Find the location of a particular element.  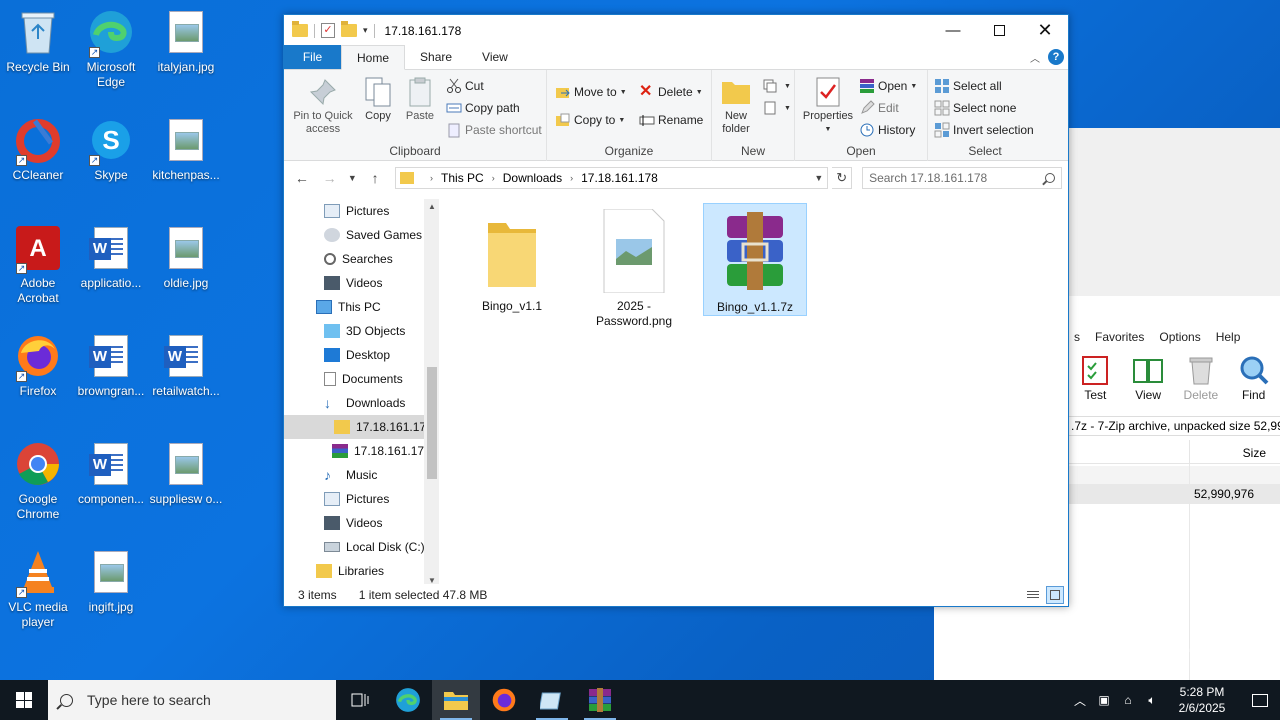

desktop-icon-acrobat: A ↗ Adobe Acrobat is located at coordinates (38, 265).